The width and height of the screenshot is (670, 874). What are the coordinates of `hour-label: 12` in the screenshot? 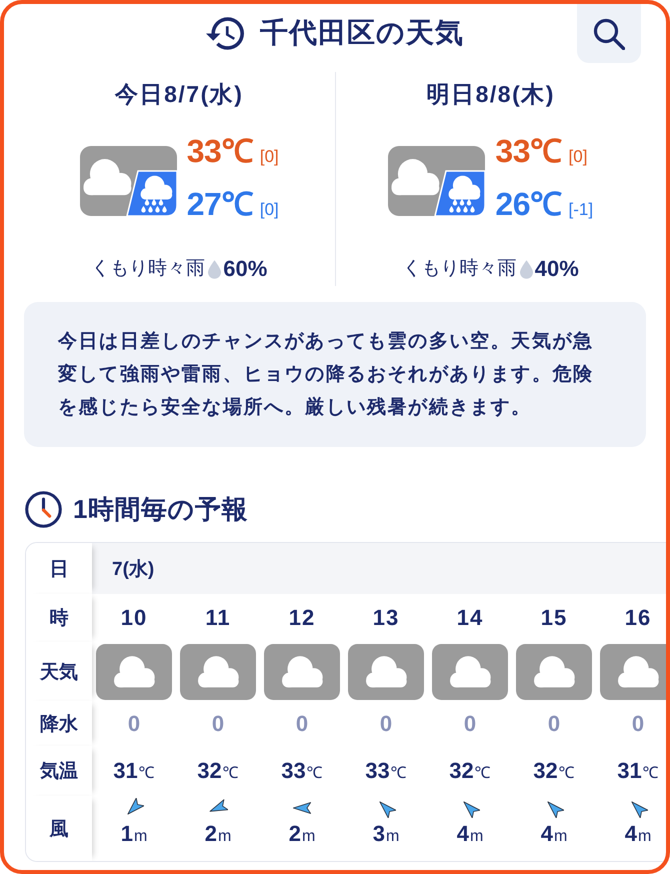 It's located at (302, 618).